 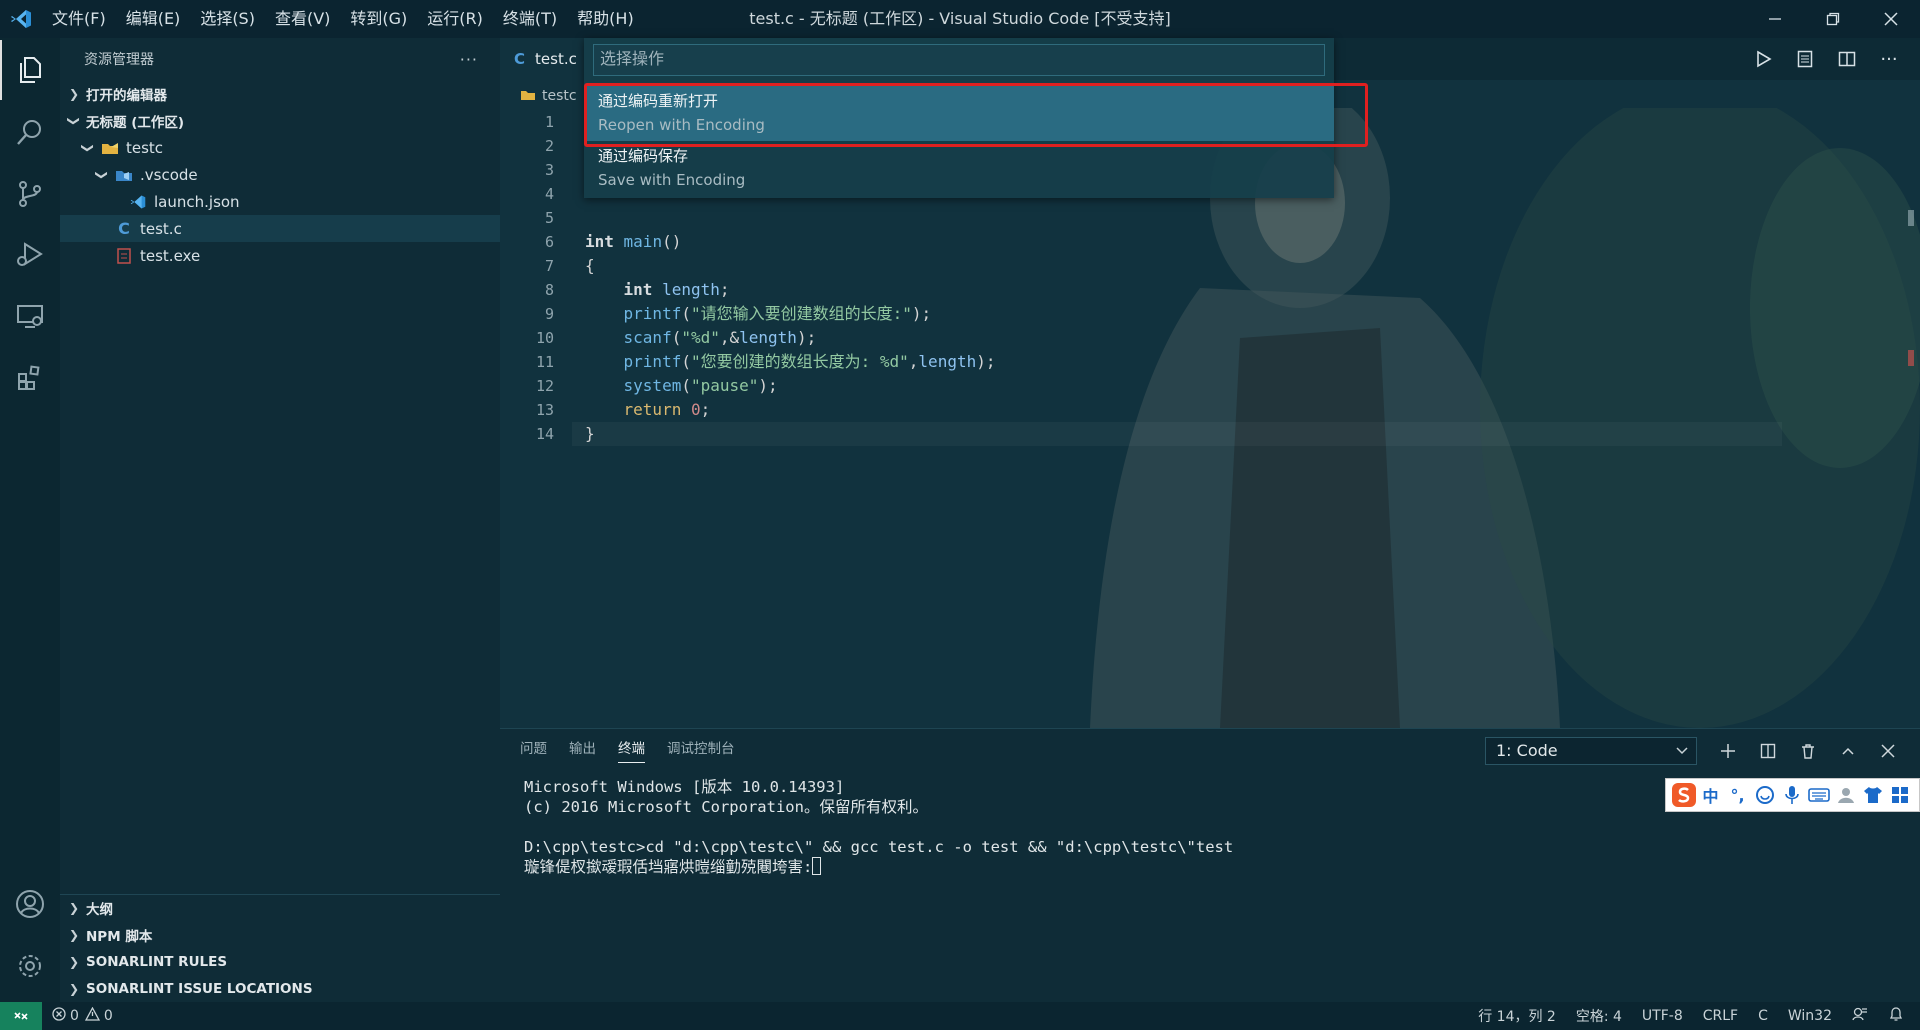 What do you see at coordinates (1737, 795) in the screenshot?
I see `ime-punctuation: °,` at bounding box center [1737, 795].